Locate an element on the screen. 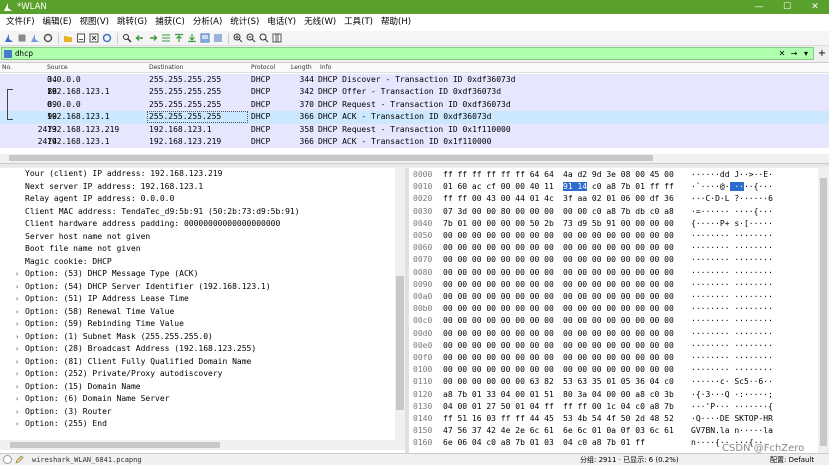 The image size is (829, 465). close-button: ✕ is located at coordinates (815, 7).